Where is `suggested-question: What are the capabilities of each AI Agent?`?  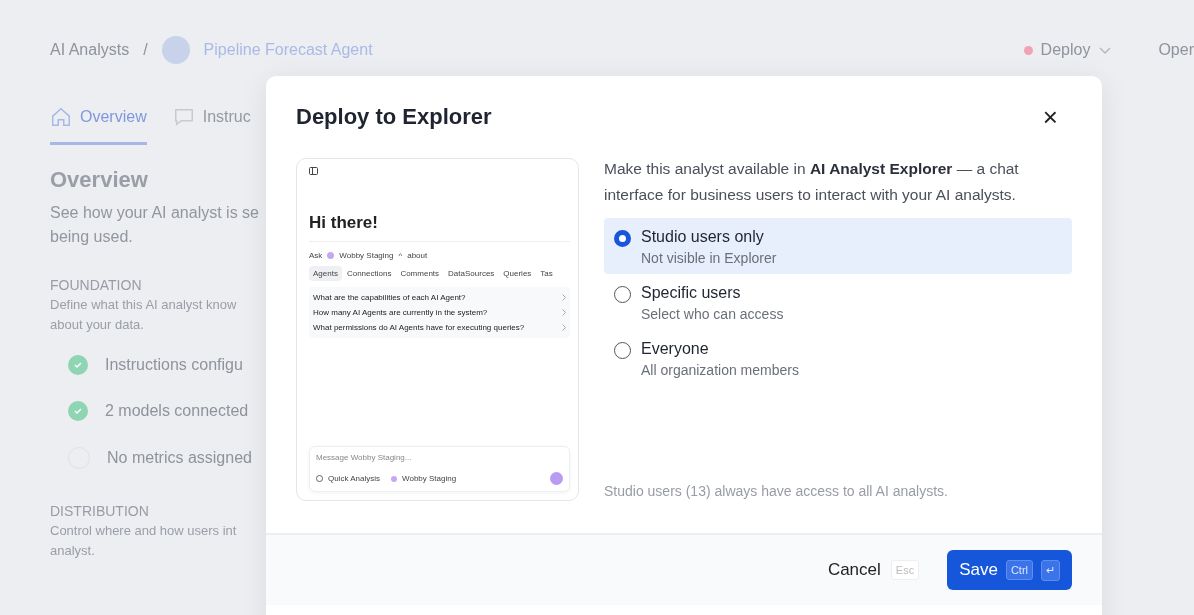 suggested-question: What are the capabilities of each AI Agent? is located at coordinates (389, 297).